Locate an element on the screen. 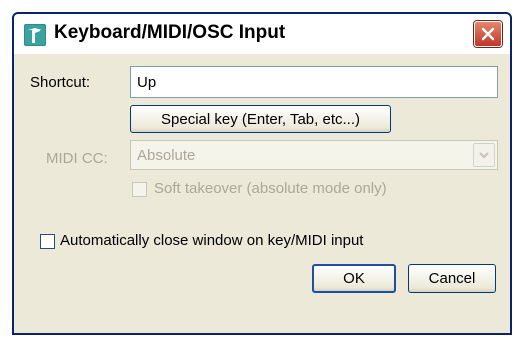  soft-takeover-checkbox is located at coordinates (139, 189).